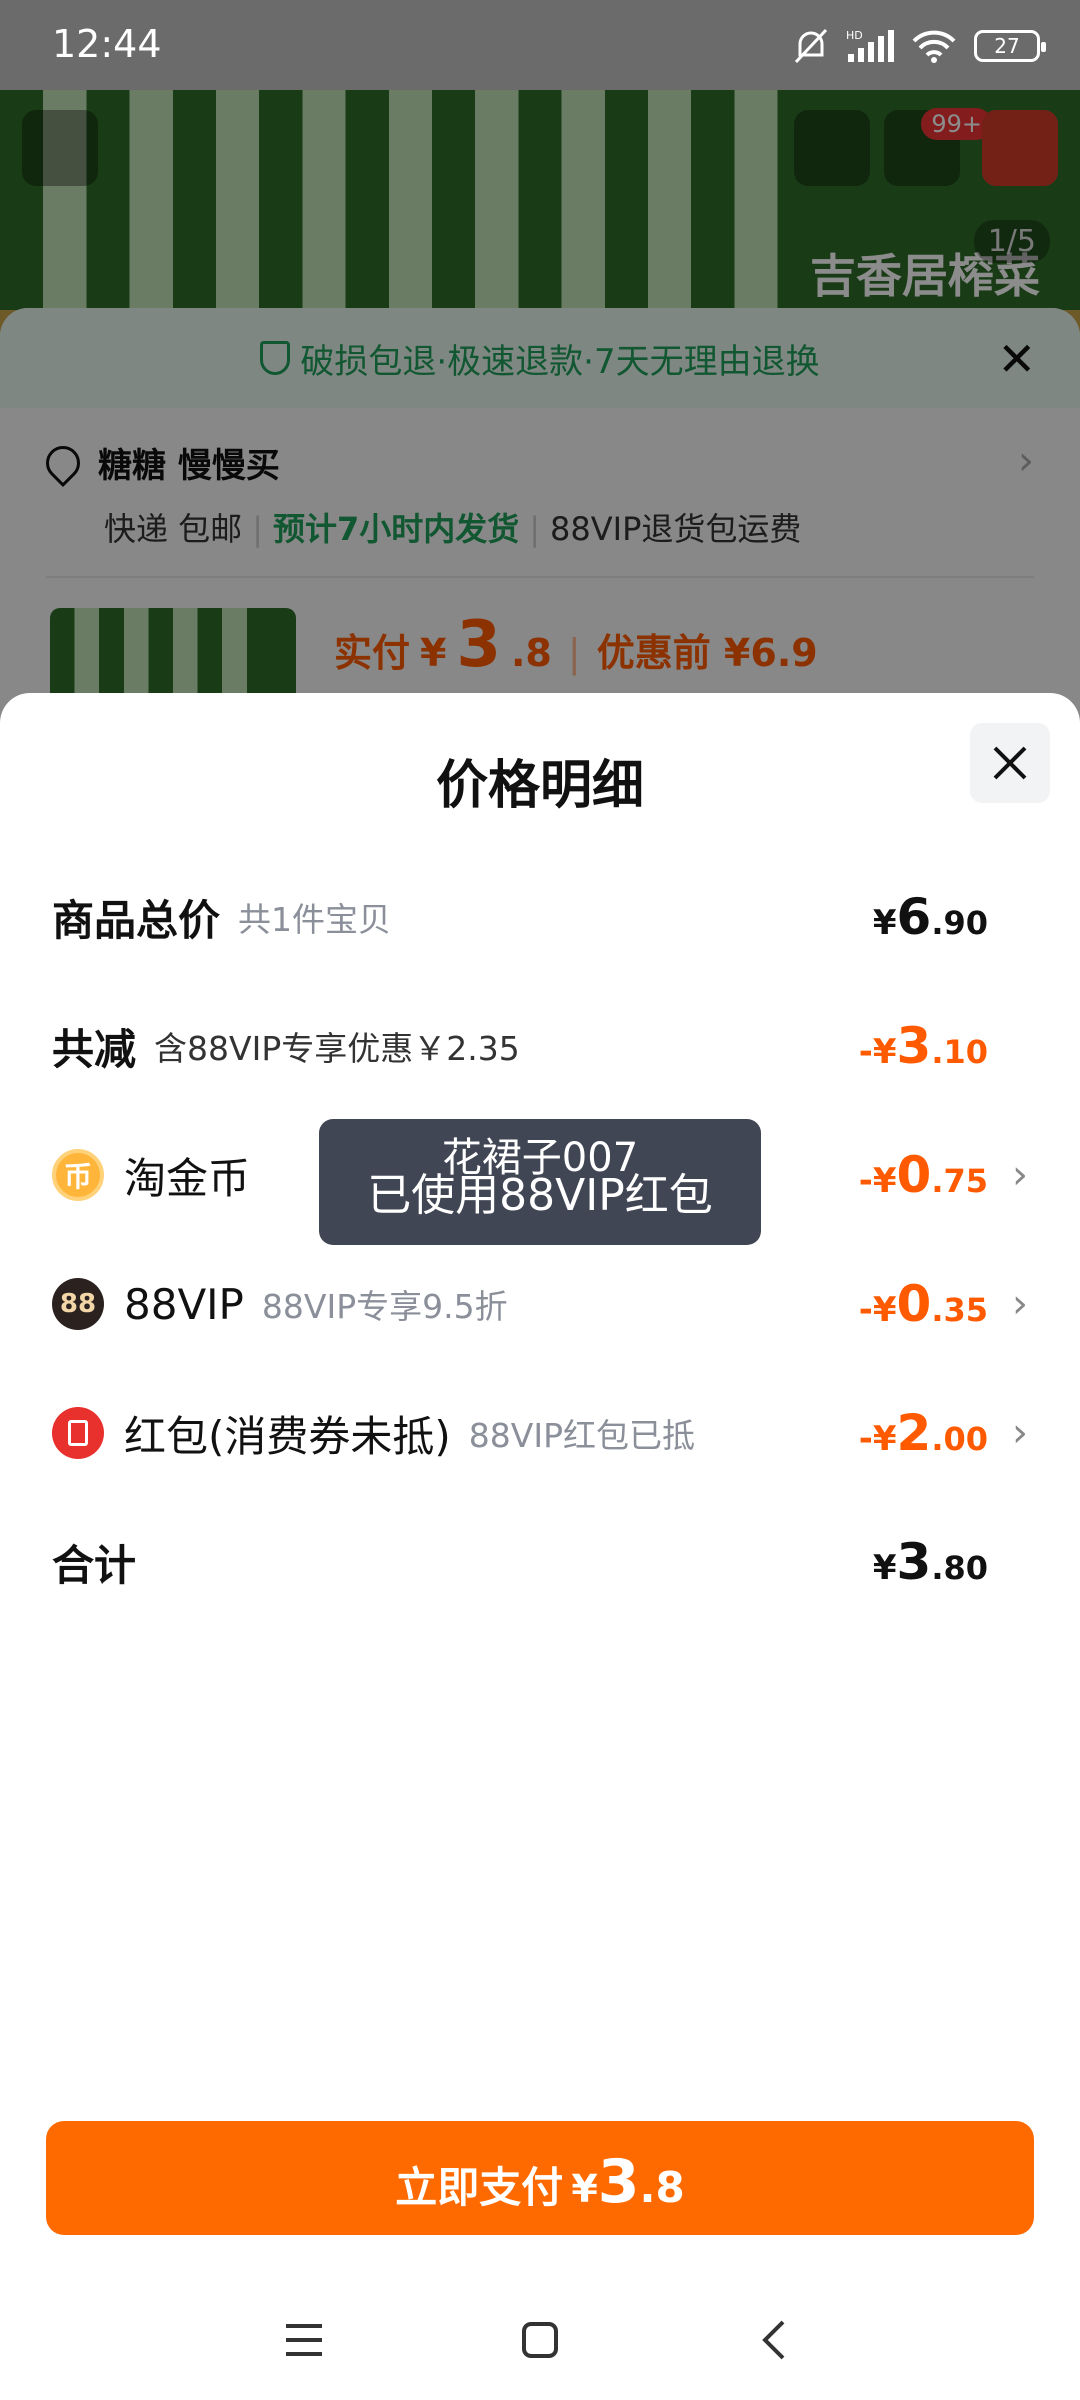  I want to click on price-row-discount: 共减 含88VIP专享优惠￥2.35 -¥3.10 ›, so click(540, 1046).